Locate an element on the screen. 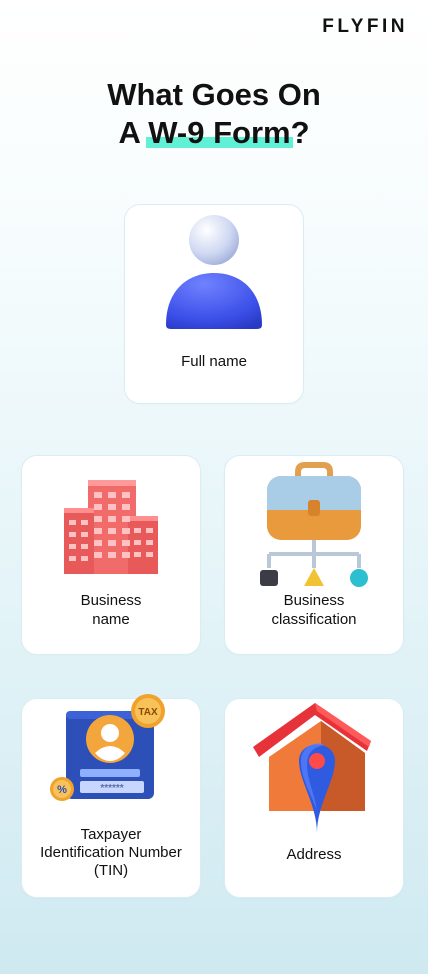  person-icon is located at coordinates (214, 272).